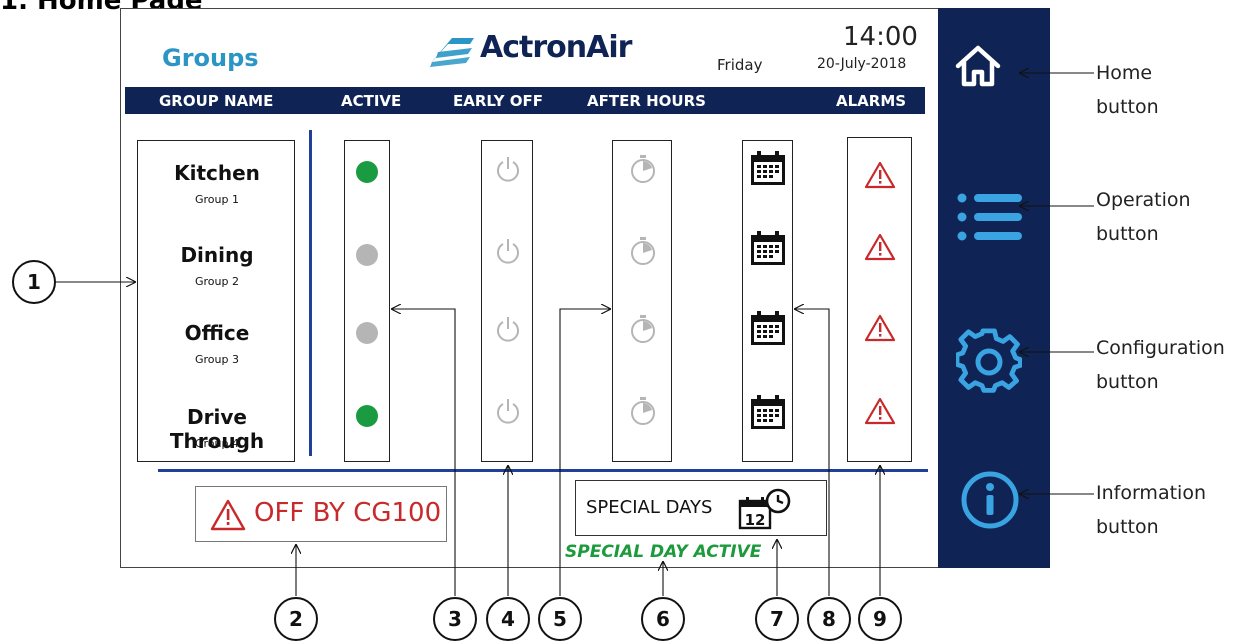 The width and height of the screenshot is (1248, 641). I want to click on callout-4: 4, so click(508, 619).